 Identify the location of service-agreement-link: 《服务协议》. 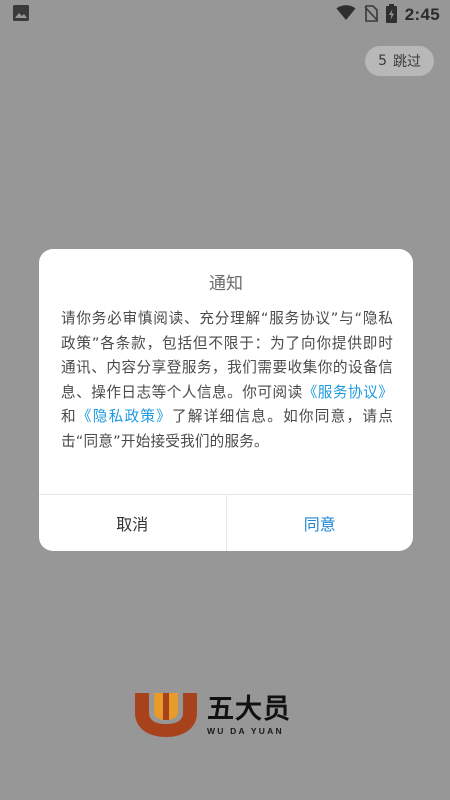
(348, 392).